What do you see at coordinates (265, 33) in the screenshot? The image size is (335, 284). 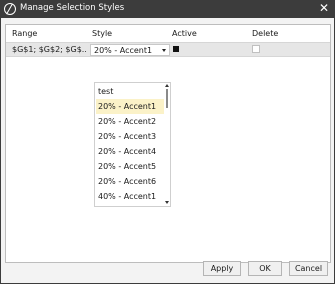 I see `column-header-delete: Delete` at bounding box center [265, 33].